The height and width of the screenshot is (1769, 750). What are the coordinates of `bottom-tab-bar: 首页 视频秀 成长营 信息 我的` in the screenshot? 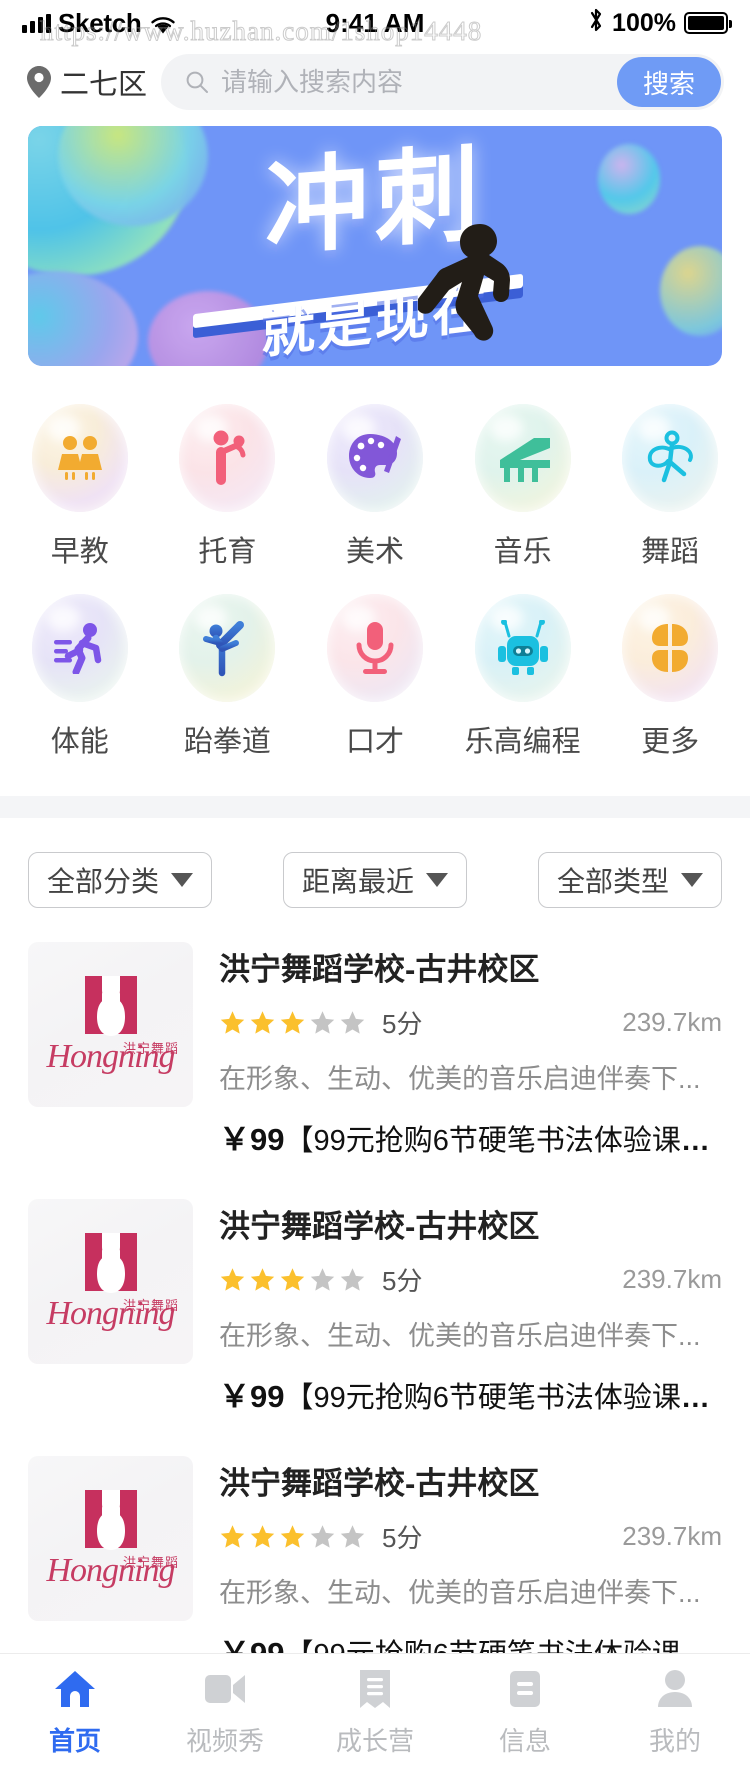 It's located at (375, 1711).